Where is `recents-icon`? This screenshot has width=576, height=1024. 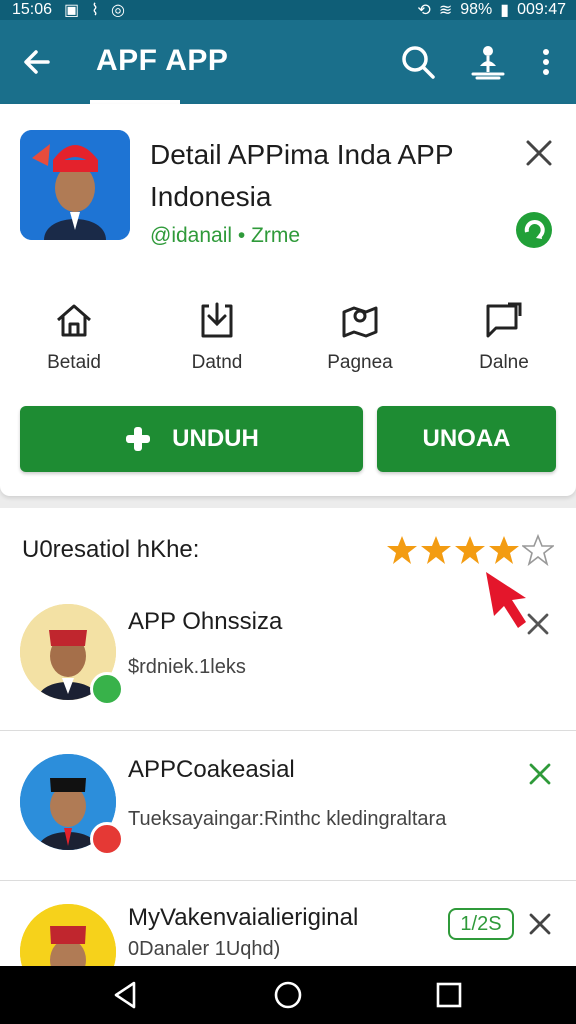
recents-icon is located at coordinates (449, 995).